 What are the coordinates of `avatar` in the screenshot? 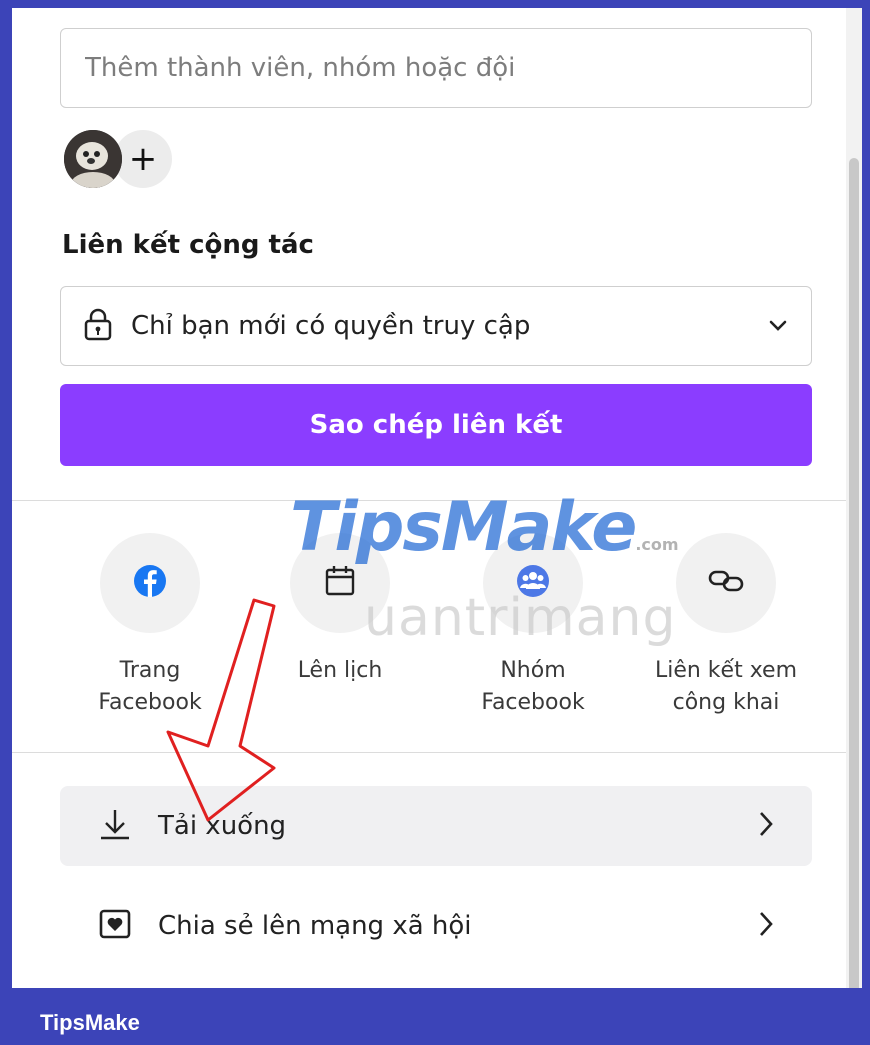 It's located at (93, 159).